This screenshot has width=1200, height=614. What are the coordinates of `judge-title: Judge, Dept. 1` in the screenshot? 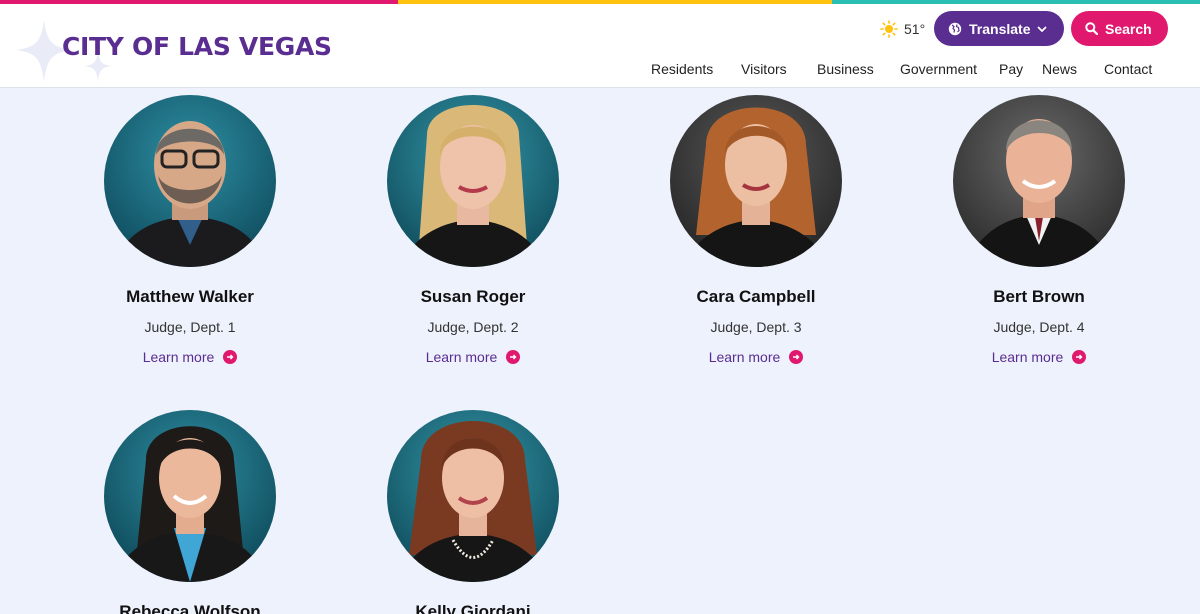 It's located at (190, 327).